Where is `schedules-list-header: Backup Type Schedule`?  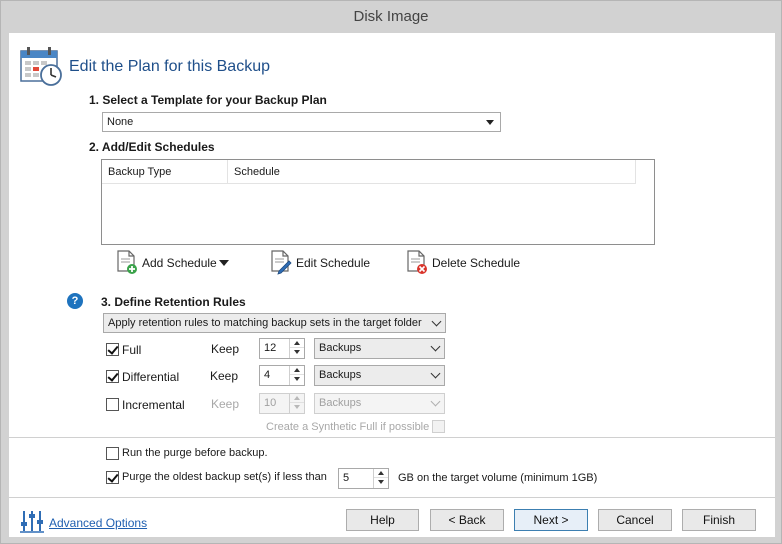 schedules-list-header: Backup Type Schedule is located at coordinates (369, 172).